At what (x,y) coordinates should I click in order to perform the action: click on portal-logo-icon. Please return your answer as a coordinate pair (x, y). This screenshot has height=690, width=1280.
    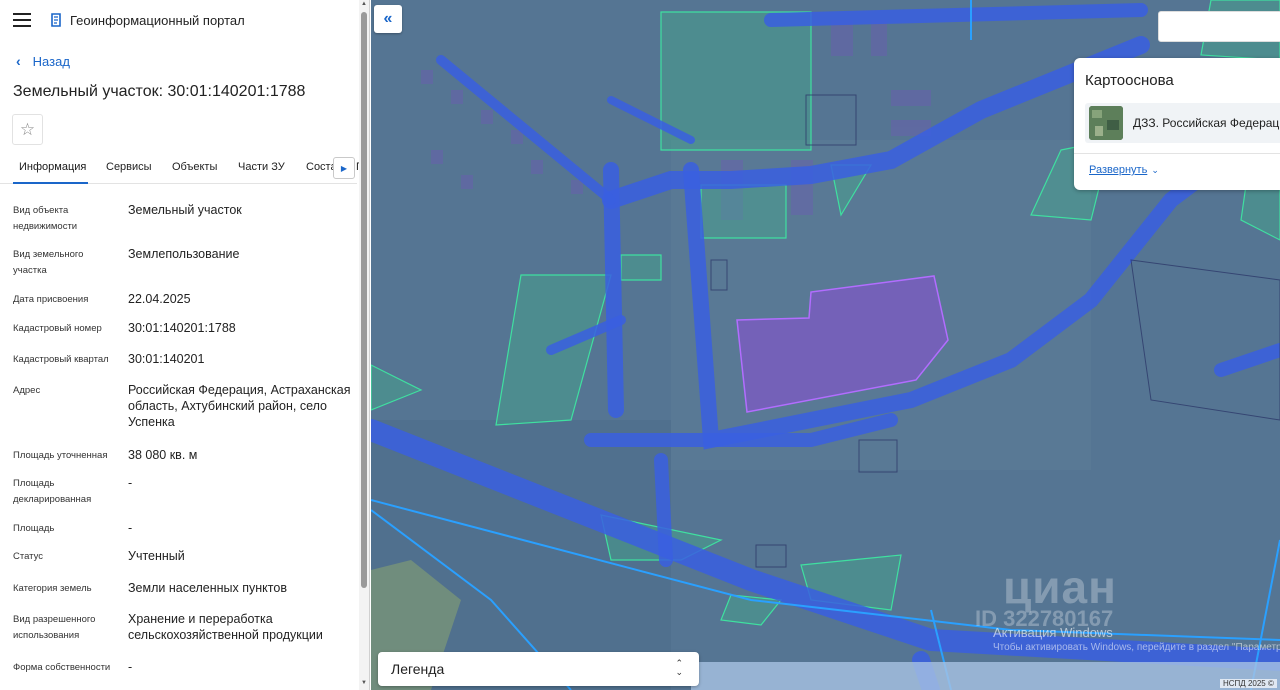
    Looking at the image, I should click on (56, 20).